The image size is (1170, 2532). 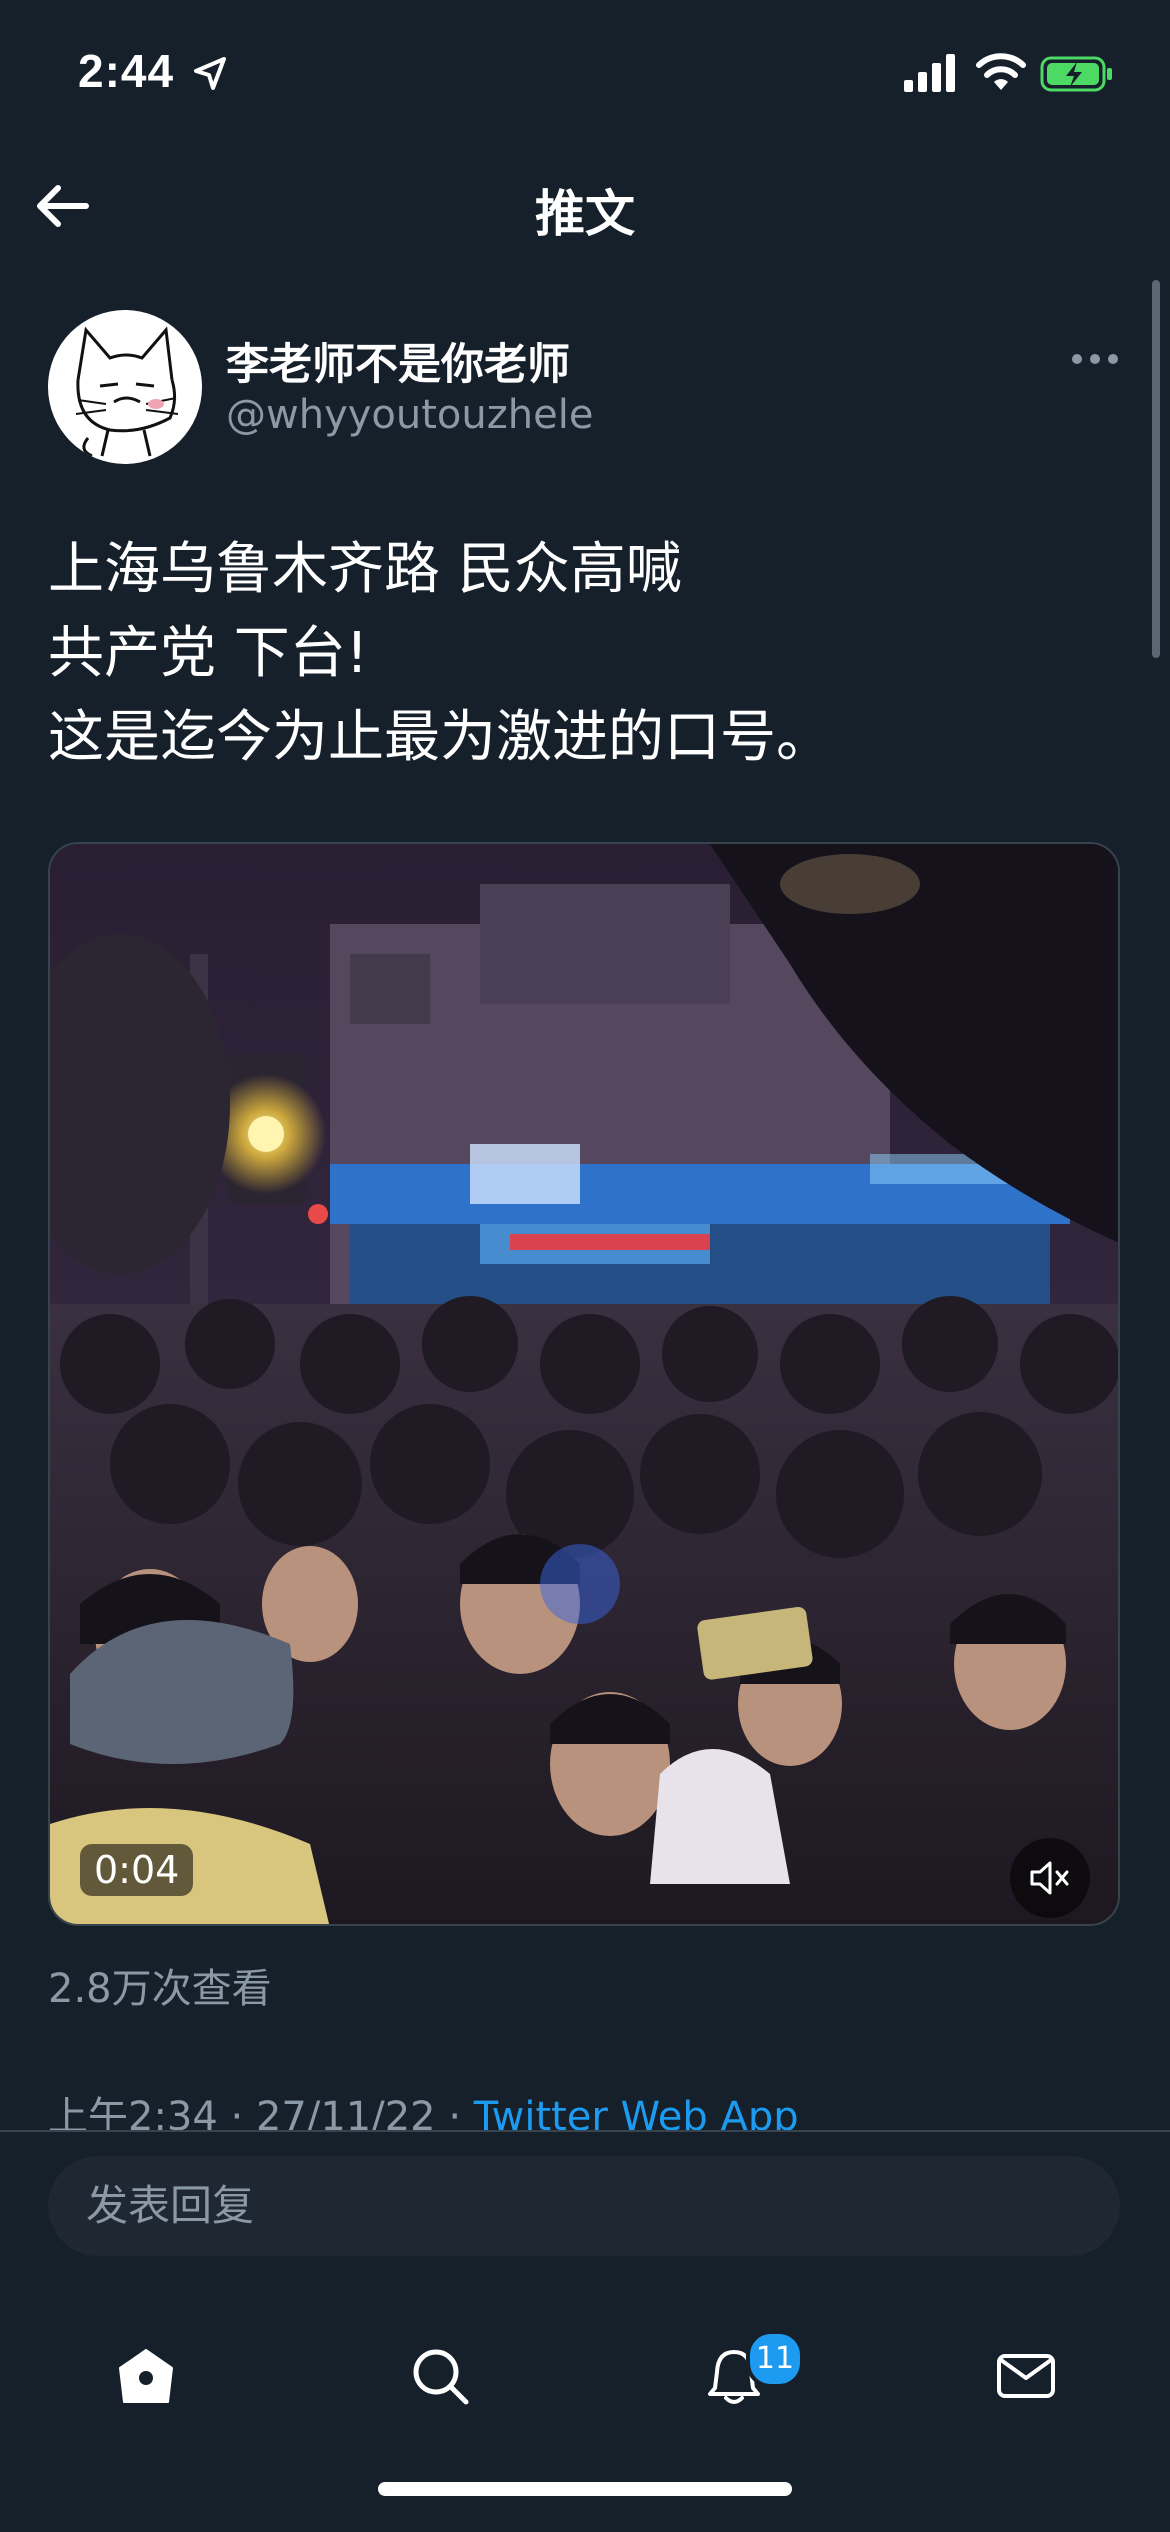 What do you see at coordinates (1001, 71) in the screenshot?
I see `wifi-icon` at bounding box center [1001, 71].